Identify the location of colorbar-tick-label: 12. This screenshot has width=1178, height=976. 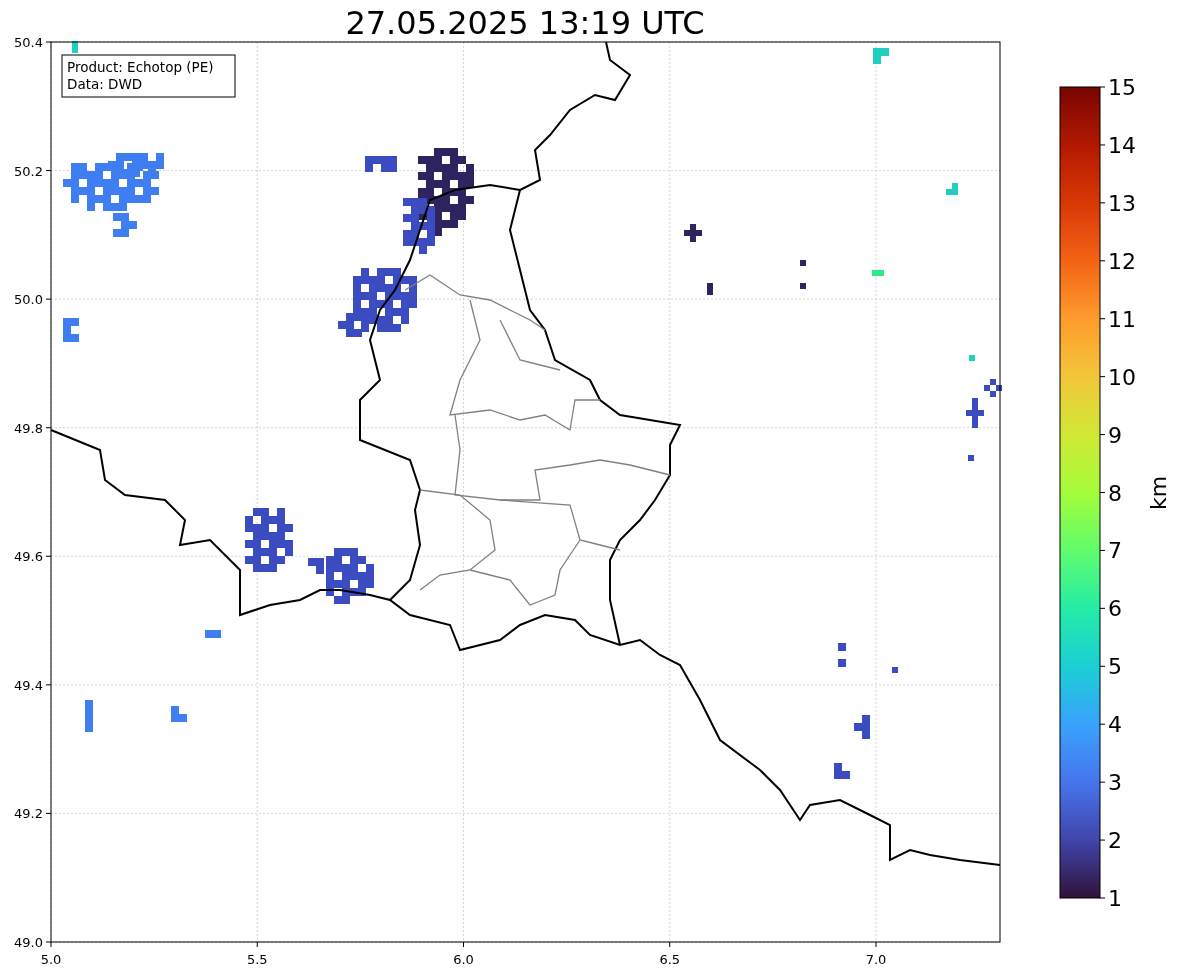
(1122, 261).